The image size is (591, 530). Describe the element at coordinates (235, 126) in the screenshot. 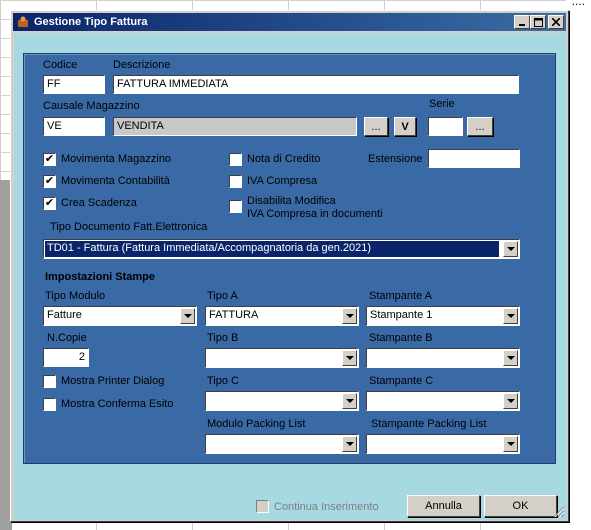

I see `causale-description-field: VENDITA` at that location.